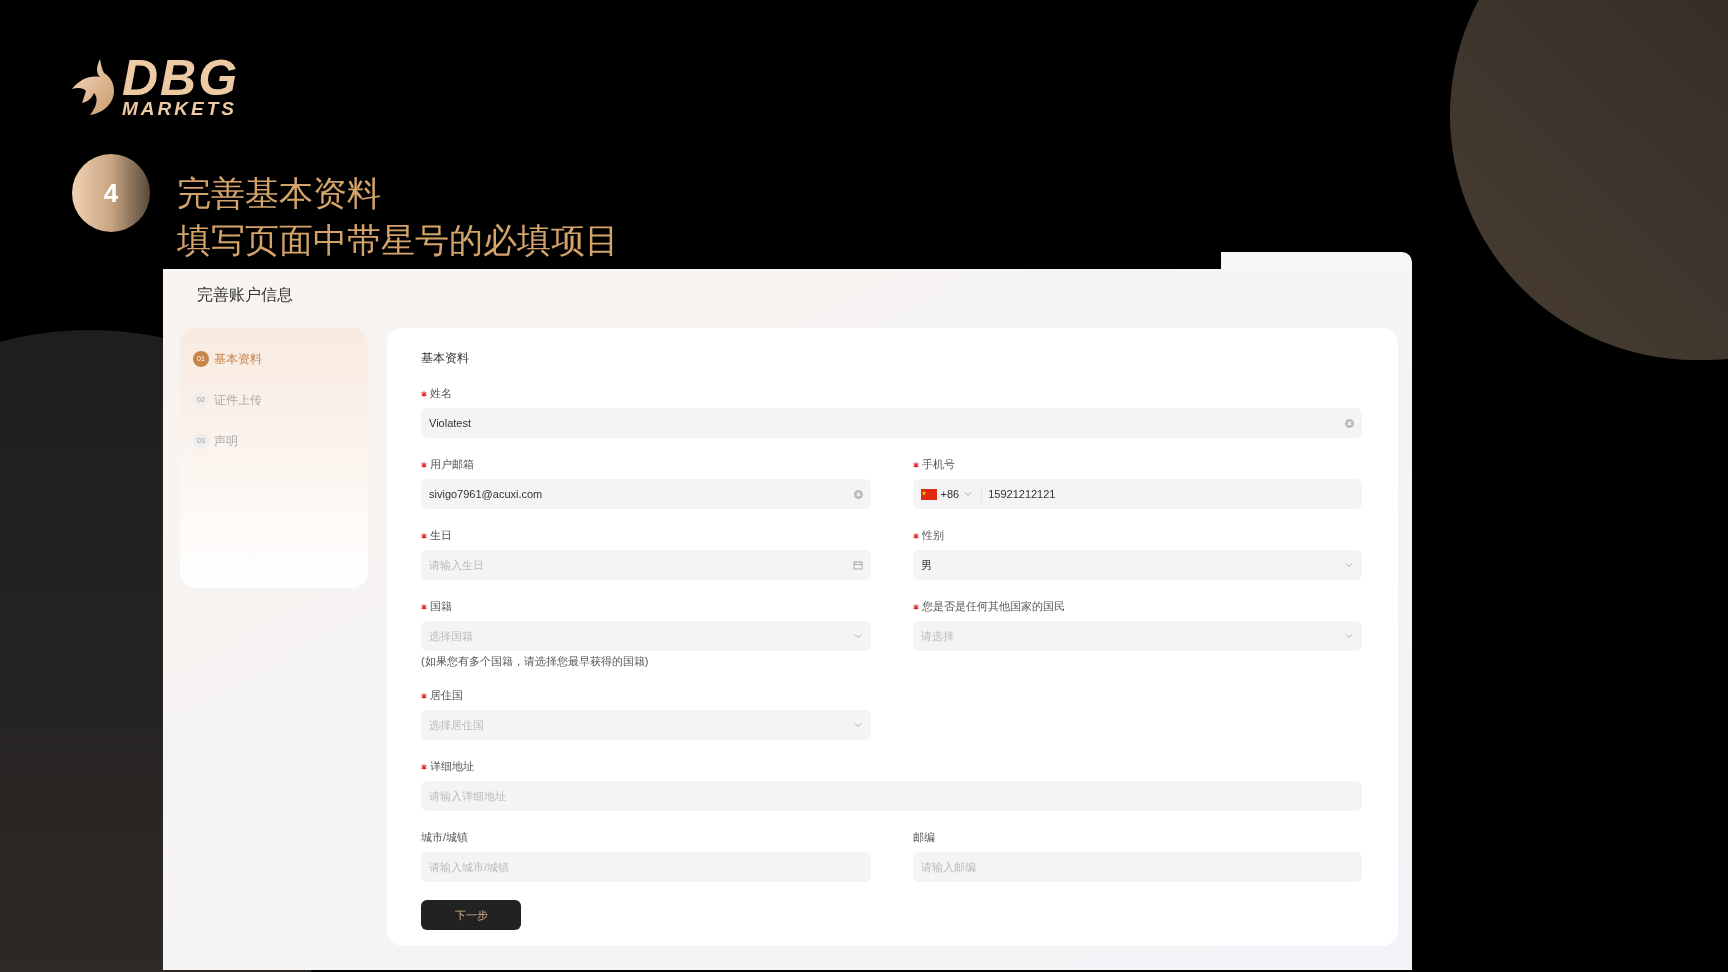 This screenshot has width=1728, height=972. What do you see at coordinates (891, 423) in the screenshot?
I see `input-field: Violatest` at bounding box center [891, 423].